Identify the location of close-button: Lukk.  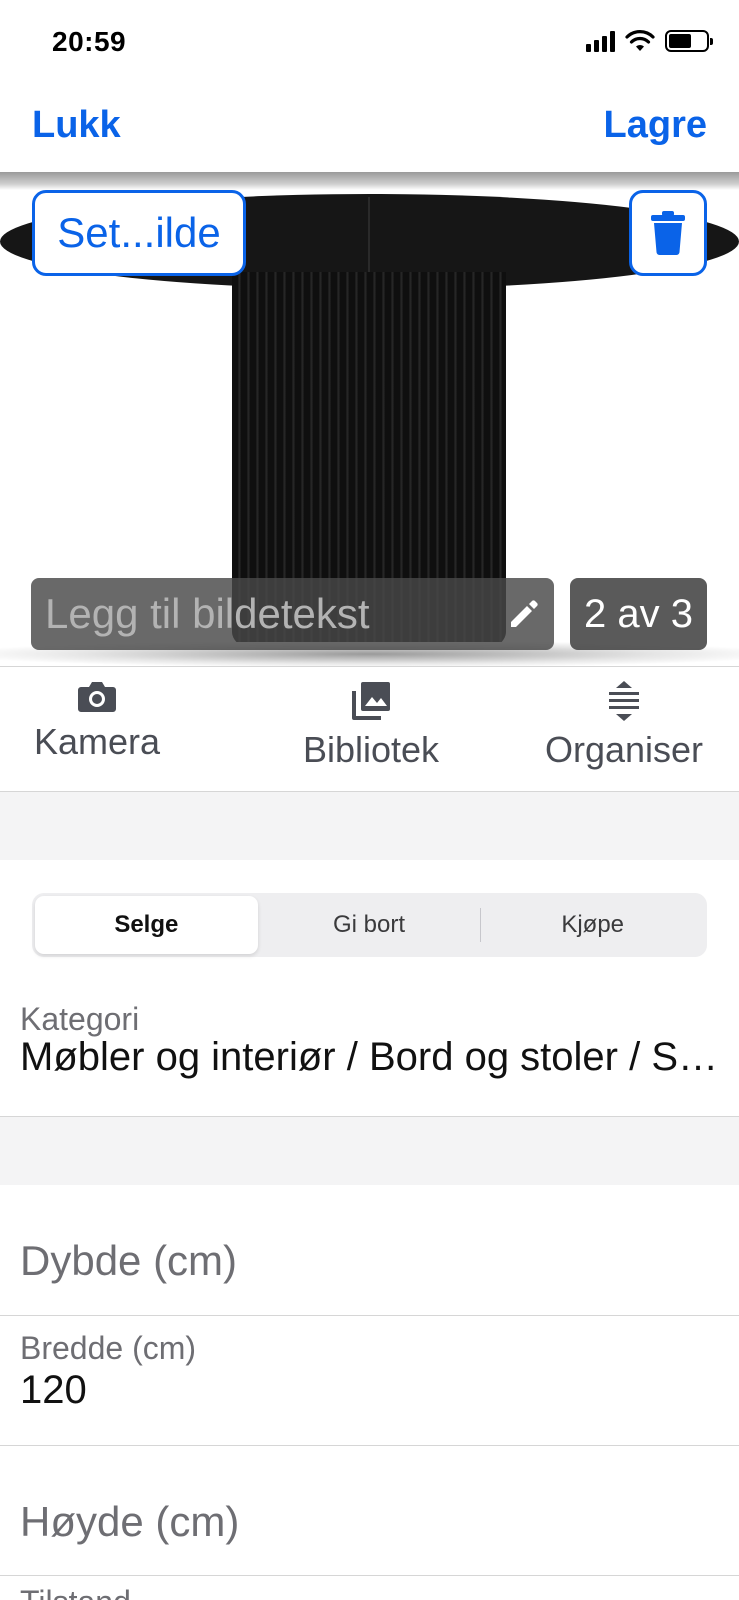
(76, 125).